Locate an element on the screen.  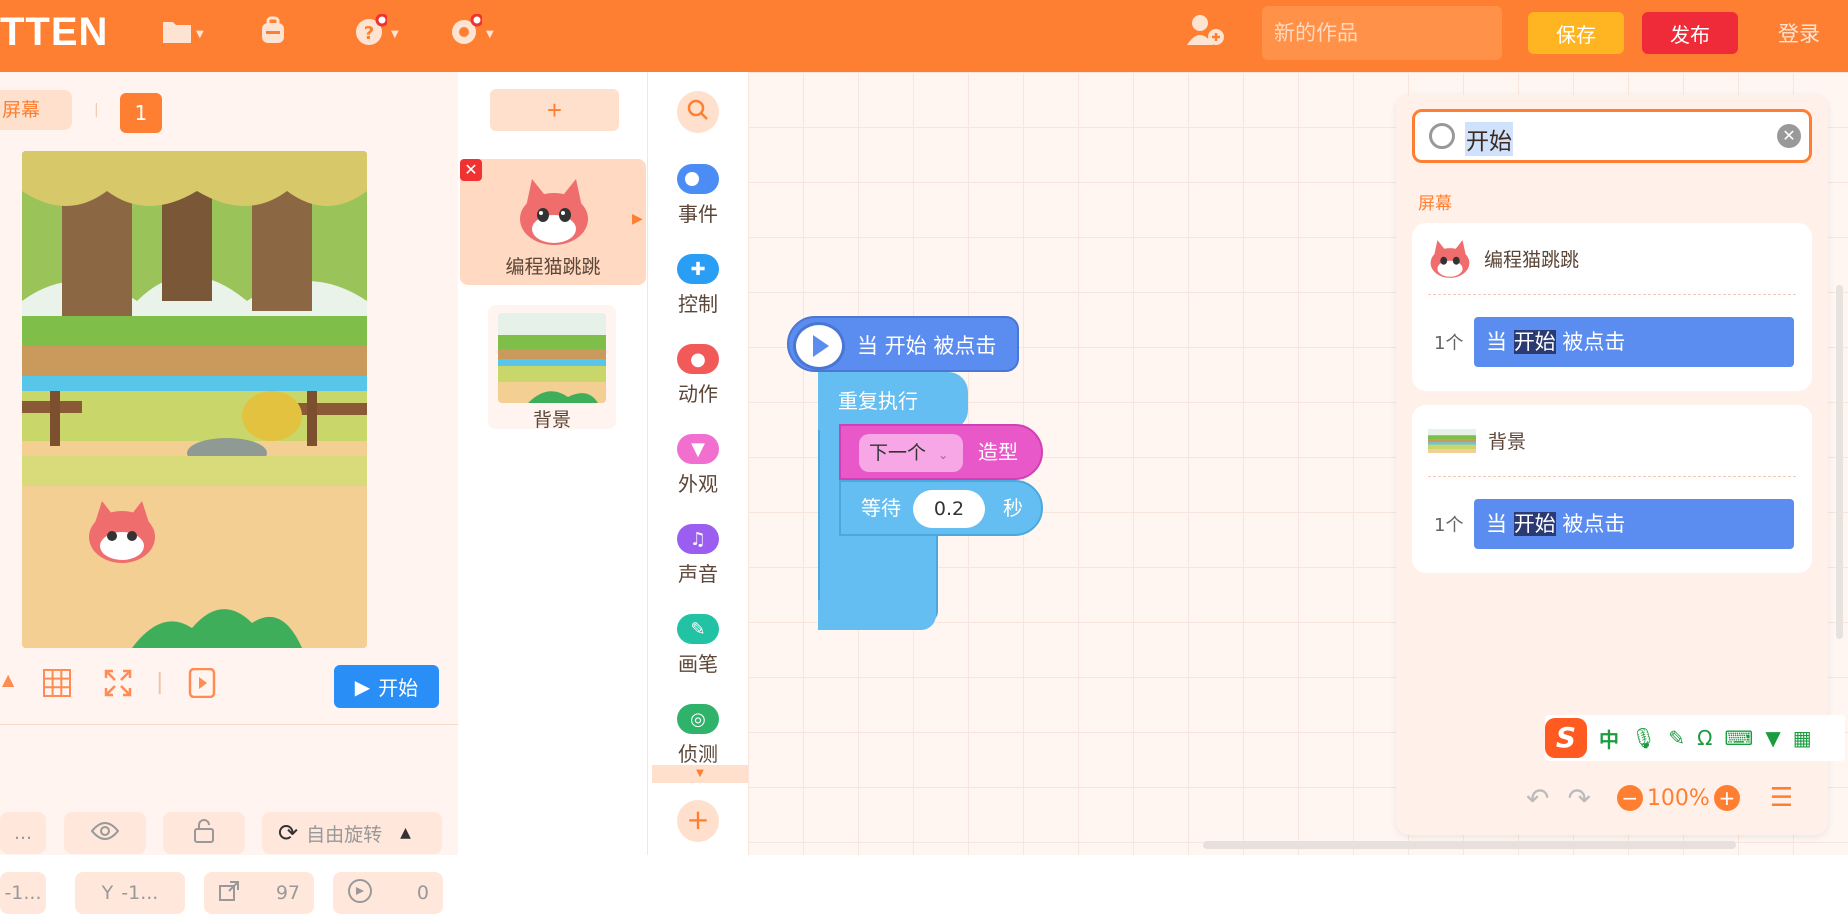
keyboard-icon: ⌨ is located at coordinates (1738, 738).